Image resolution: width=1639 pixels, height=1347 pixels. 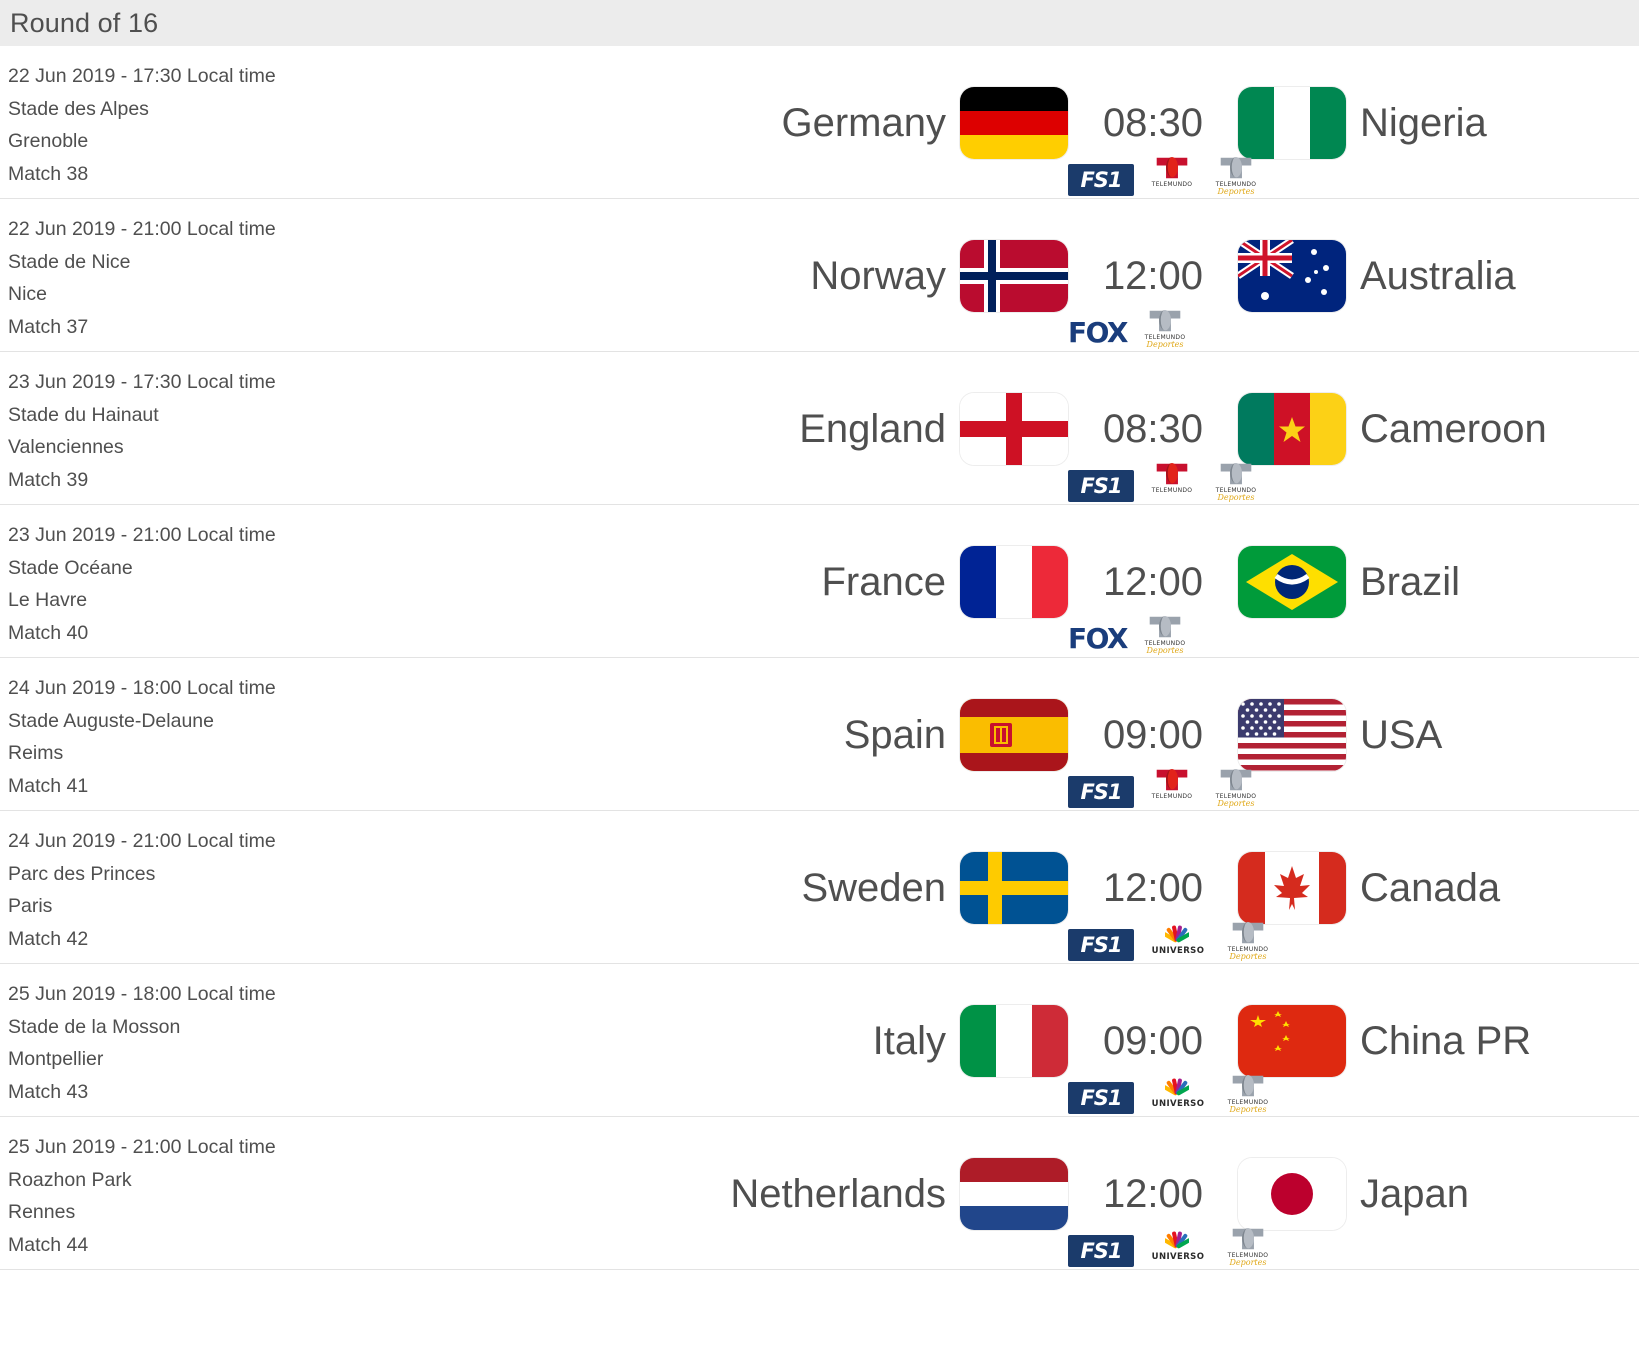 I want to click on away-team-name: USA, so click(x=1401, y=734).